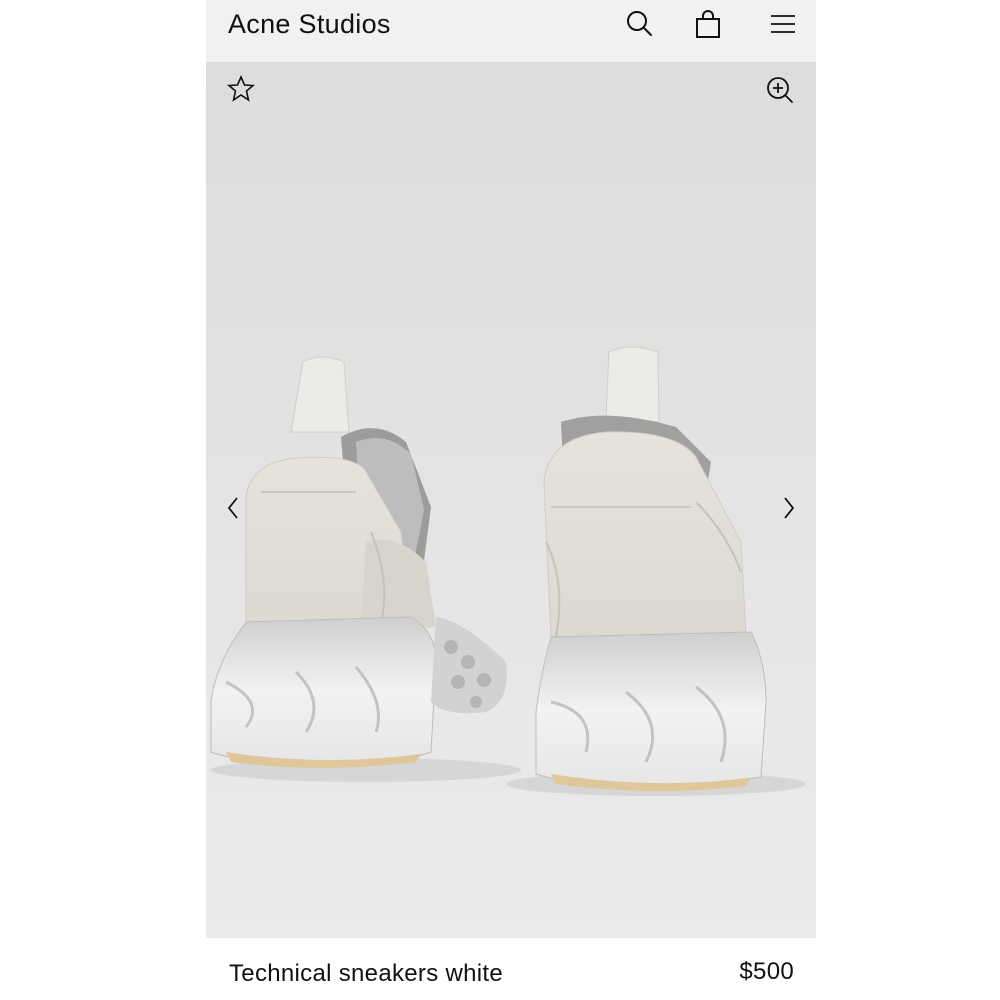  Describe the element at coordinates (241, 89) in the screenshot. I see `favorite-star-icon` at that location.